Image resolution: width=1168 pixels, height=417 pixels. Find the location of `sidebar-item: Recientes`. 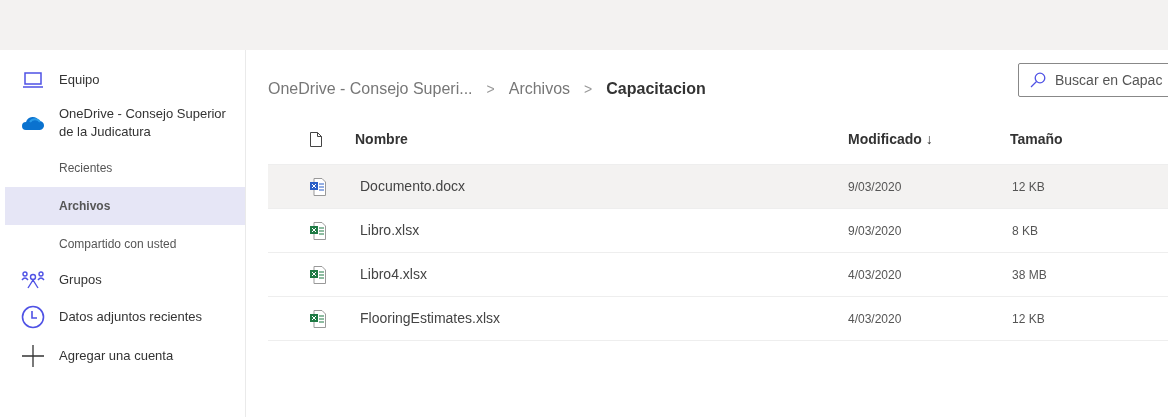

sidebar-item: Recientes is located at coordinates (125, 168).